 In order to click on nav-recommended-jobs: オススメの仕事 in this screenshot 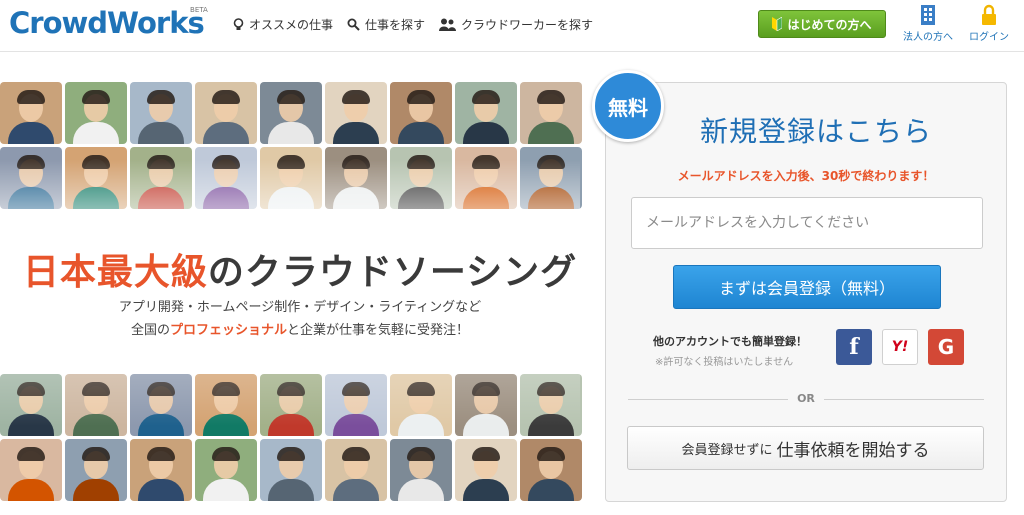, I will do `click(283, 24)`.